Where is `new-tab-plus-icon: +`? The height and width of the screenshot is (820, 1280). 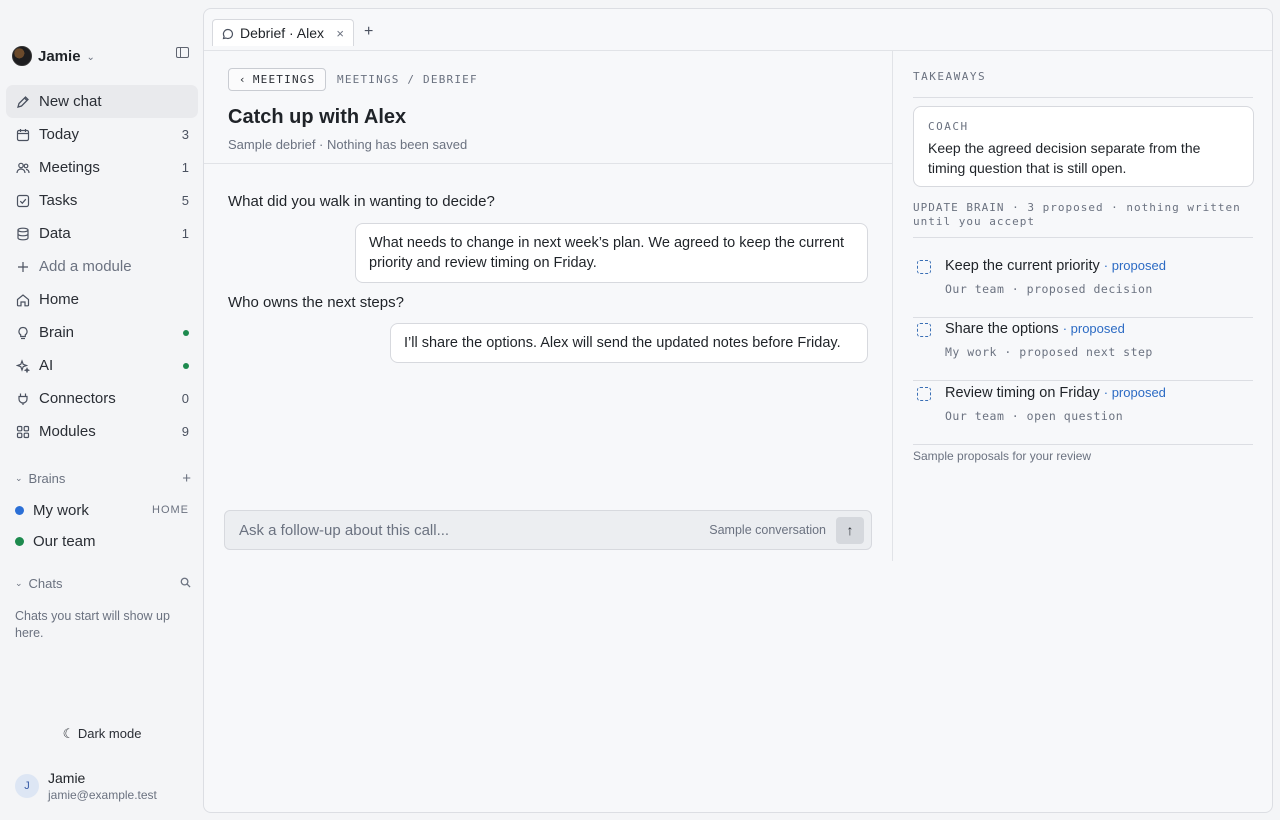
new-tab-plus-icon: + is located at coordinates (368, 32).